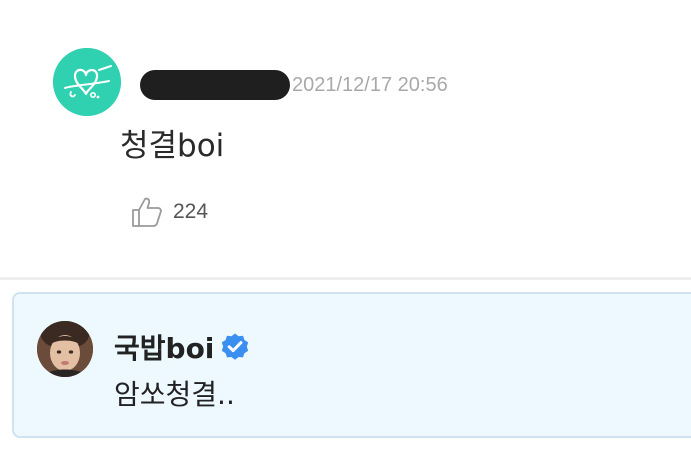  What do you see at coordinates (169, 212) in the screenshot?
I see `like-button: 224` at bounding box center [169, 212].